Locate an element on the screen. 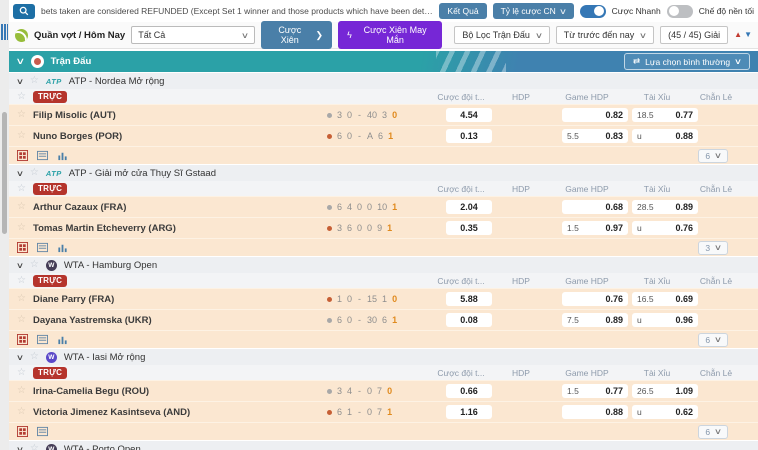  results-button: Kết Quả is located at coordinates (463, 11).